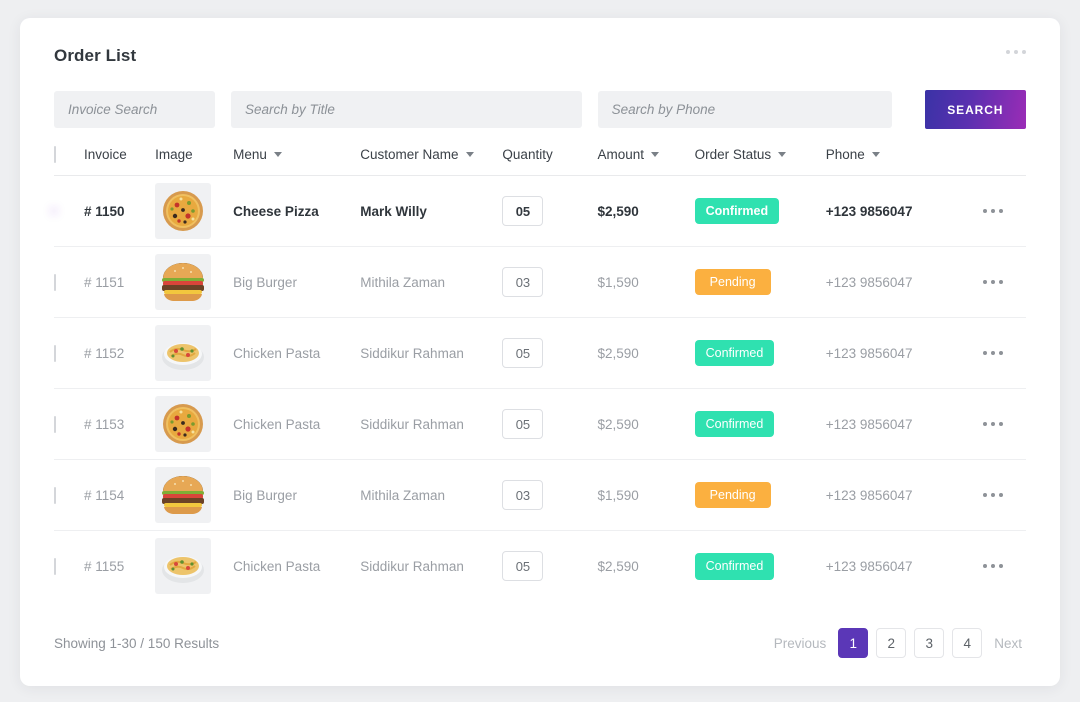 This screenshot has width=1080, height=702. What do you see at coordinates (621, 154) in the screenshot?
I see `header-amount-label: Amount` at bounding box center [621, 154].